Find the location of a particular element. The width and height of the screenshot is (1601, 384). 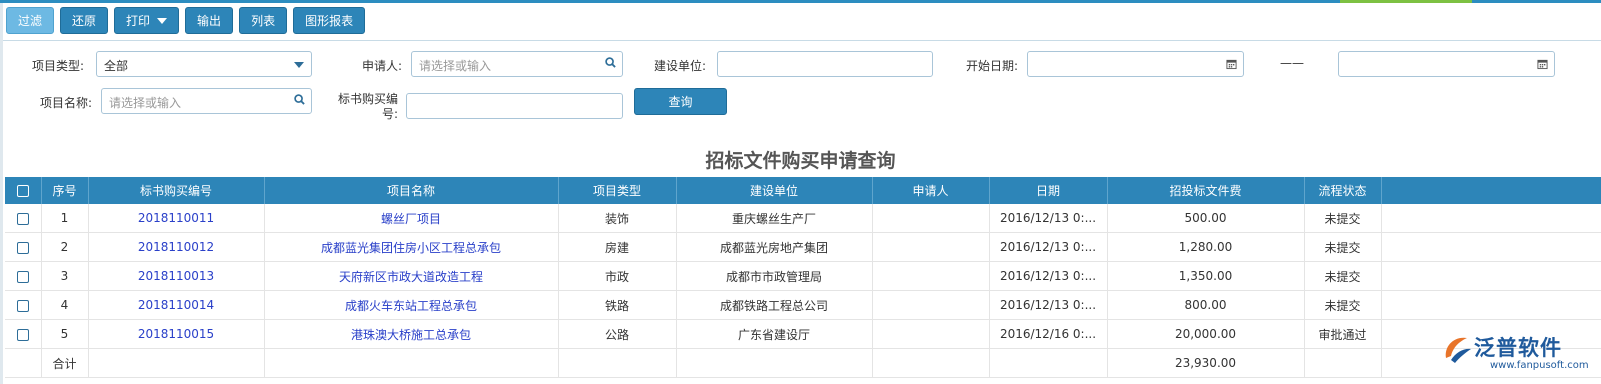

tender-code-link: 2018110014 is located at coordinates (176, 305).